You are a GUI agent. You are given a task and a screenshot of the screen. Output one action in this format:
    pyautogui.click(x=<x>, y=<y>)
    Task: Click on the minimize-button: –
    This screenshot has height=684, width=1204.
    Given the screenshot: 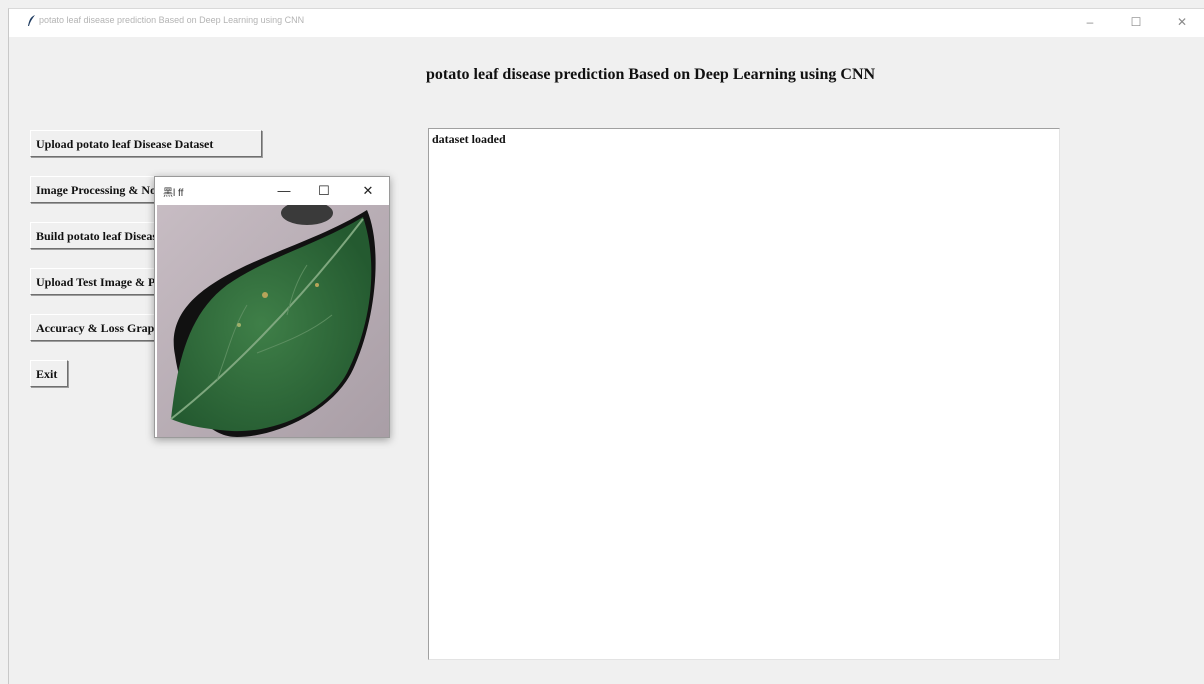 What is the action you would take?
    pyautogui.click(x=1090, y=23)
    